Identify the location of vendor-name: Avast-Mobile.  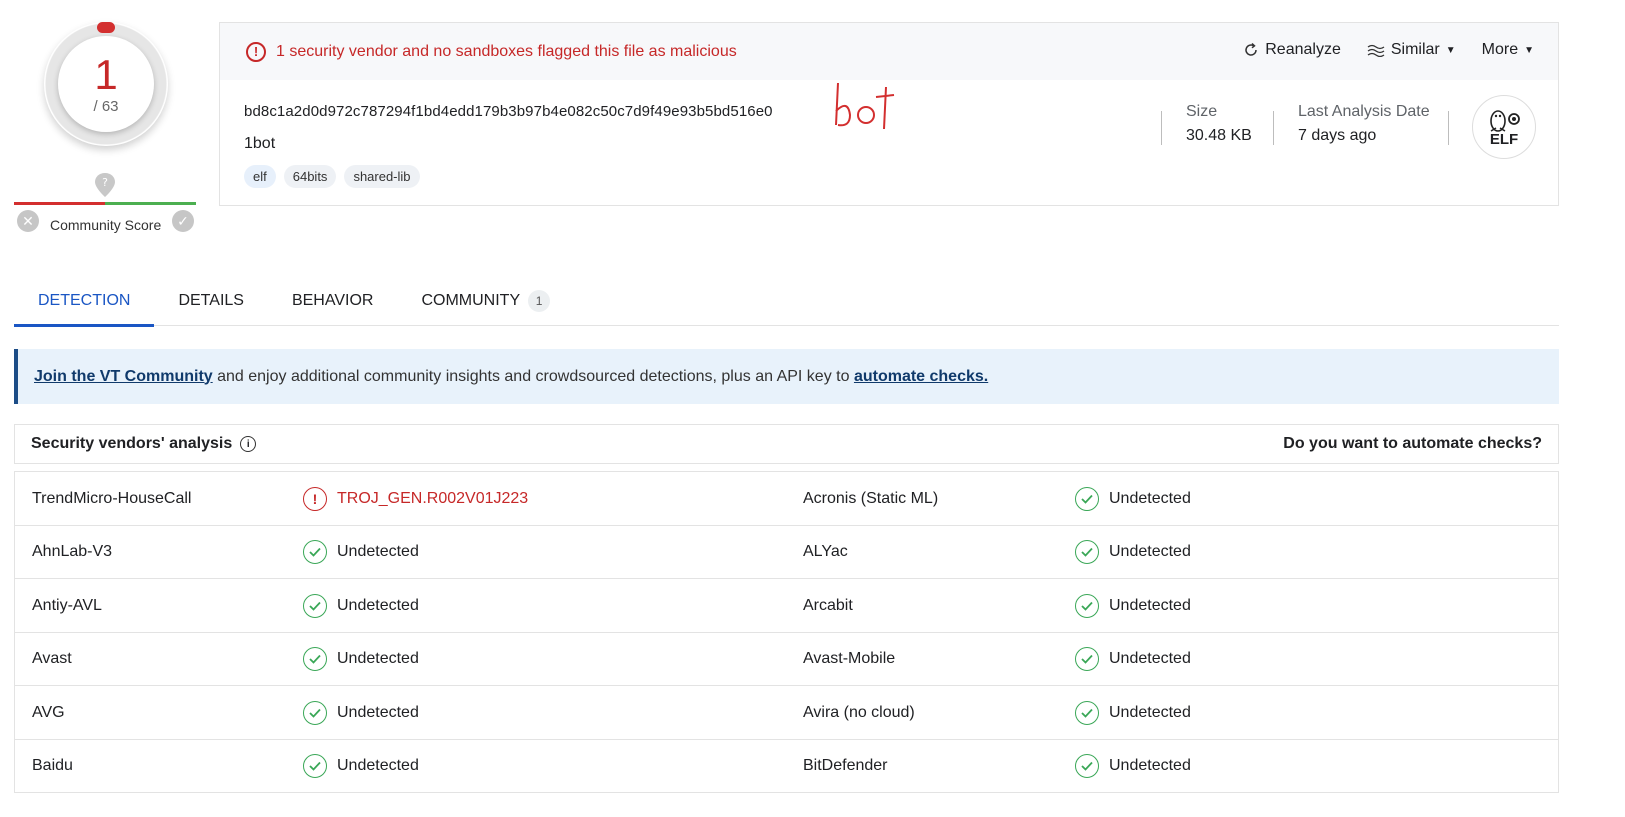
(849, 658).